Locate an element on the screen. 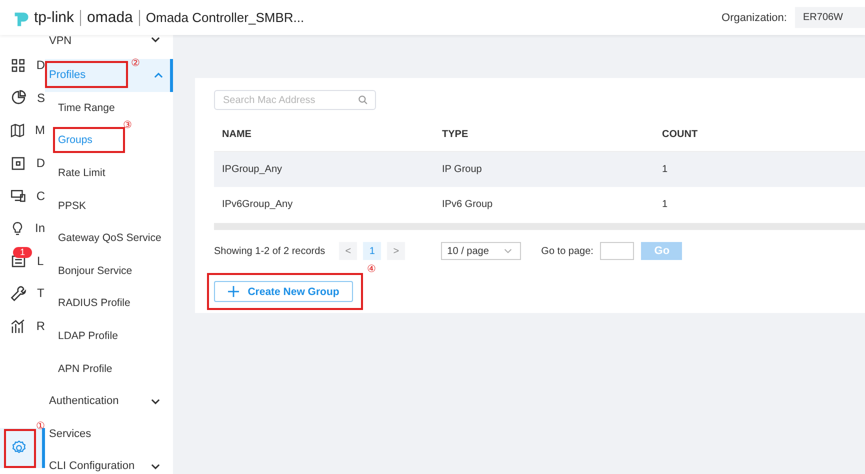  page-number-field is located at coordinates (617, 251).